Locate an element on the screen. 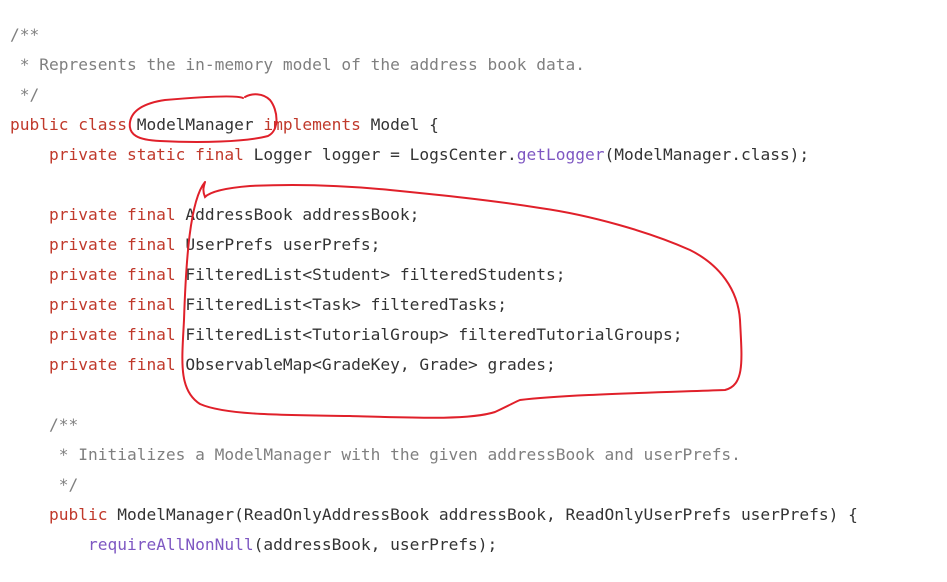  code-token: public is located at coordinates (59, 514).